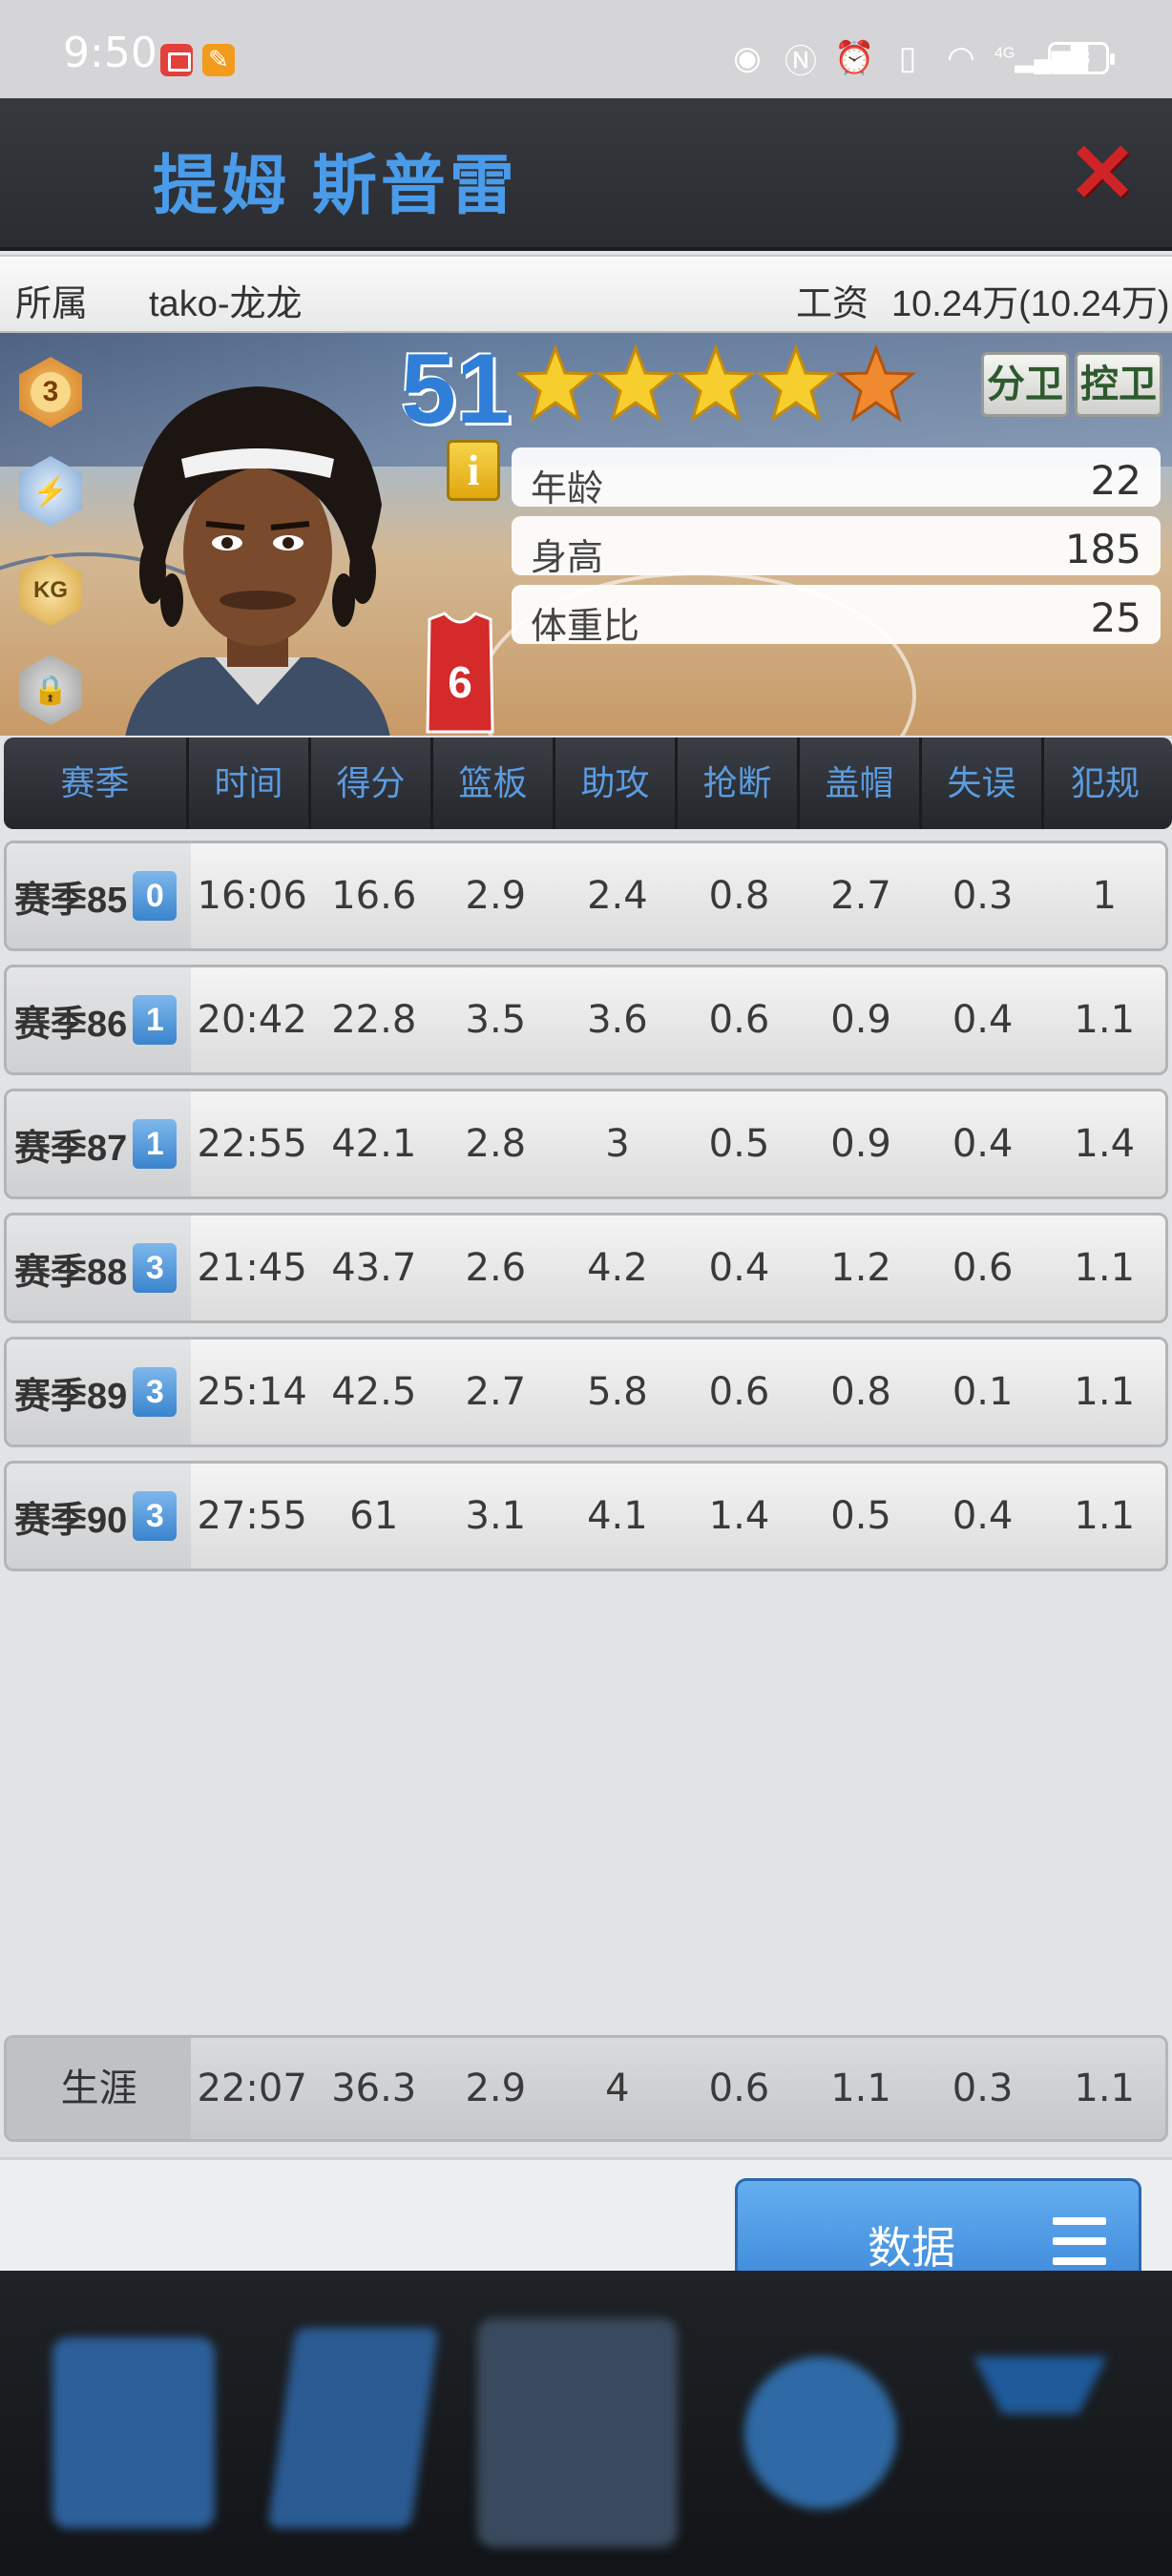 This screenshot has width=1172, height=2576. What do you see at coordinates (99, 2088) in the screenshot?
I see `career-label: 生涯` at bounding box center [99, 2088].